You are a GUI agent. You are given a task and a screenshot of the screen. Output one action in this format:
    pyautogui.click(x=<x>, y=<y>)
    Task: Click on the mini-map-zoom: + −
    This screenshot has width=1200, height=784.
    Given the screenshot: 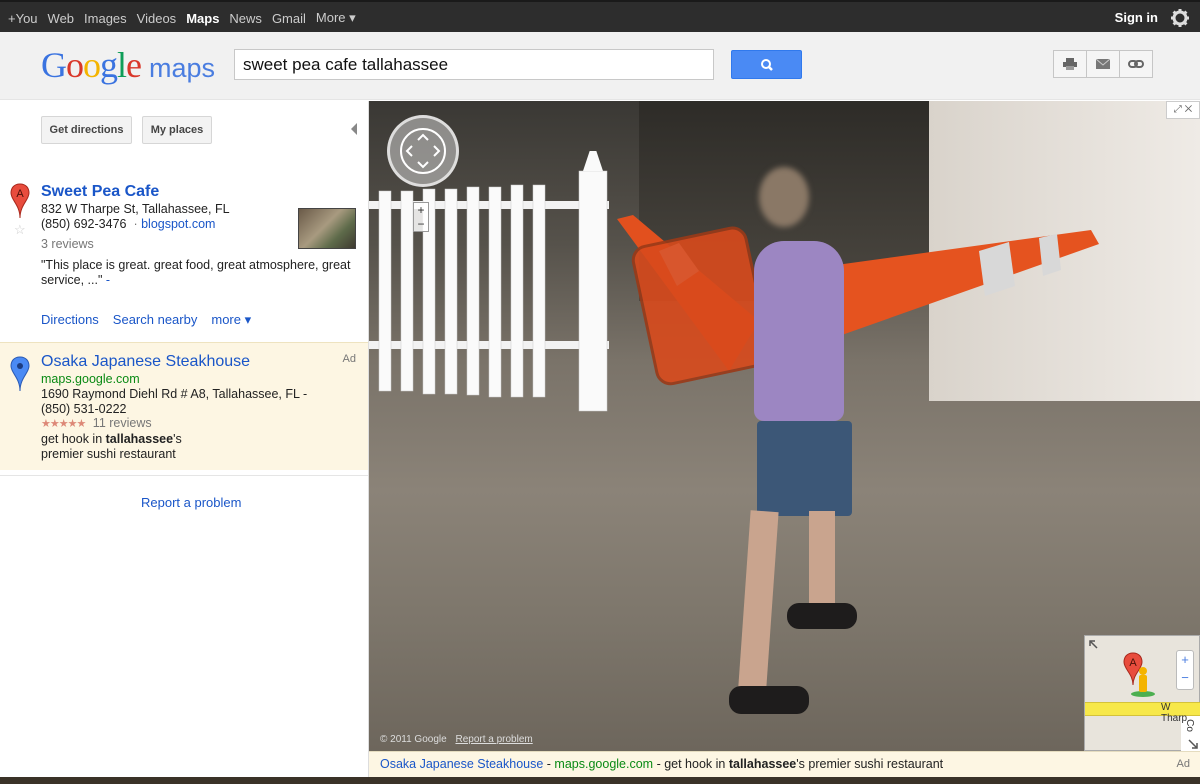 What is the action you would take?
    pyautogui.click(x=1185, y=670)
    